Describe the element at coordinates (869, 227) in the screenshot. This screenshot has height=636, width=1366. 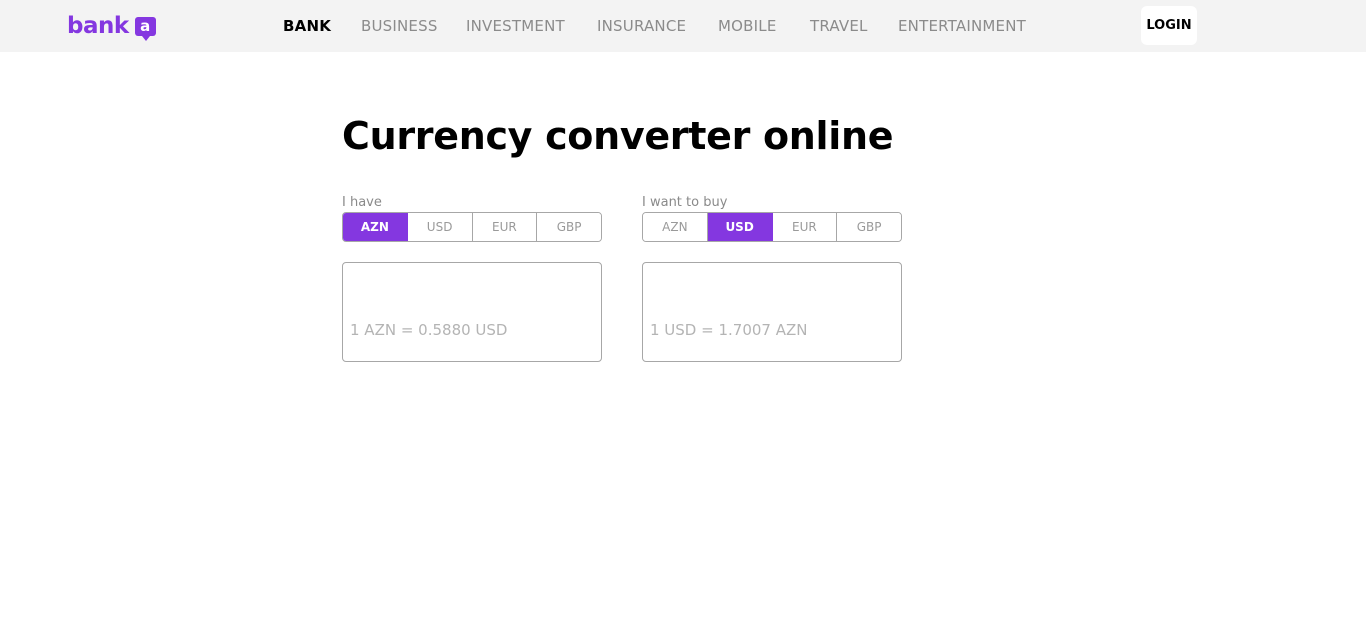
I see `buy-currency-gbp: GBP` at that location.